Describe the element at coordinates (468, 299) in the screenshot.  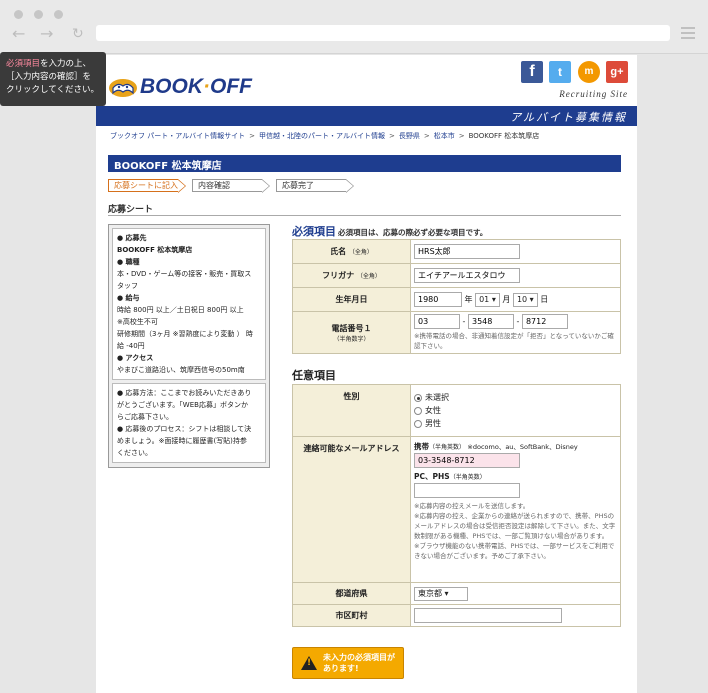
I see `year-unit: 年` at that location.